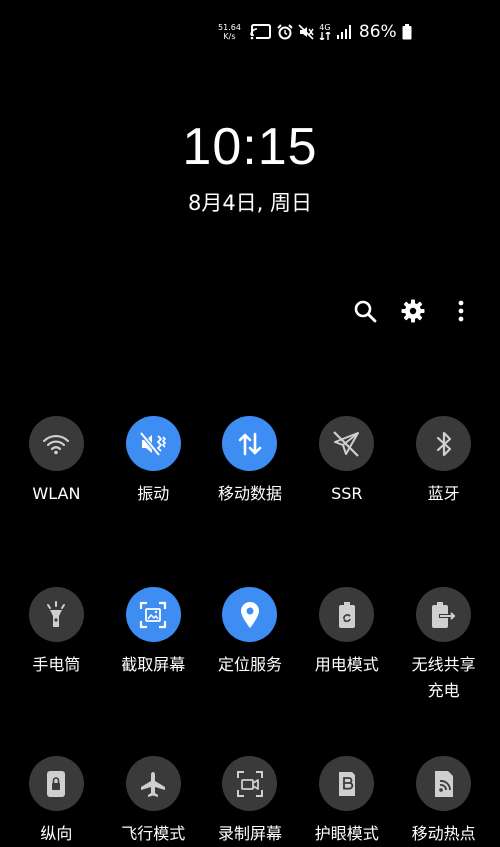 The height and width of the screenshot is (847, 500). Describe the element at coordinates (347, 614) in the screenshot. I see `battery-recycle-icon` at that location.